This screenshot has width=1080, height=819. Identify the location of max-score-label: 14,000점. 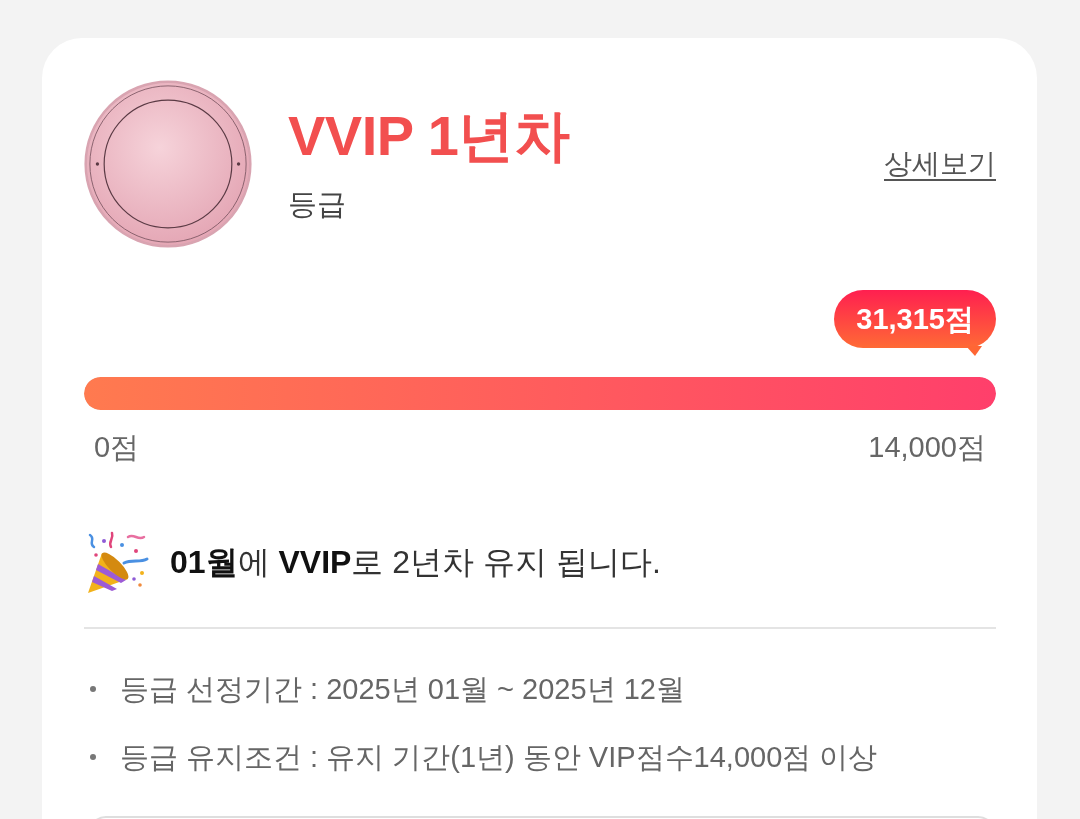
(927, 447).